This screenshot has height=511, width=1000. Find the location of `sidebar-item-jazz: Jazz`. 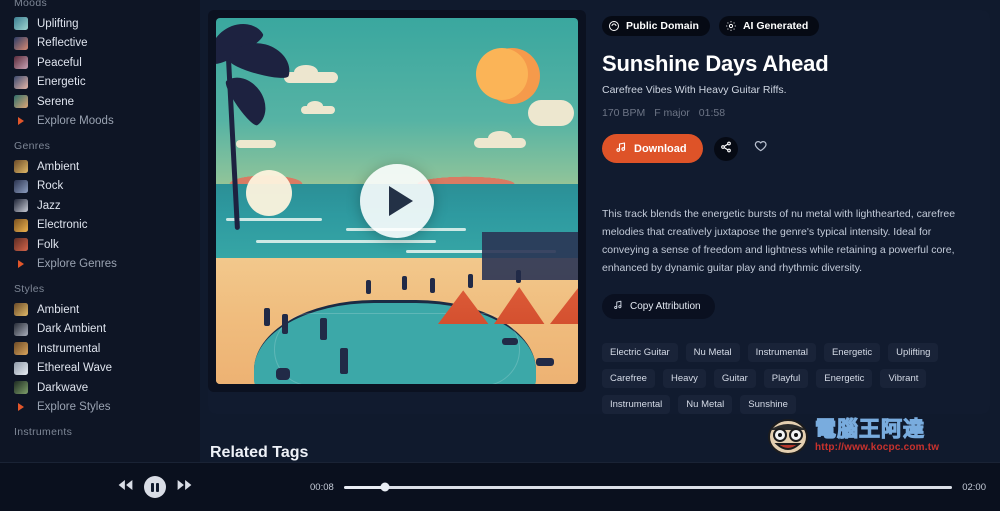

sidebar-item-jazz: Jazz is located at coordinates (106, 206).